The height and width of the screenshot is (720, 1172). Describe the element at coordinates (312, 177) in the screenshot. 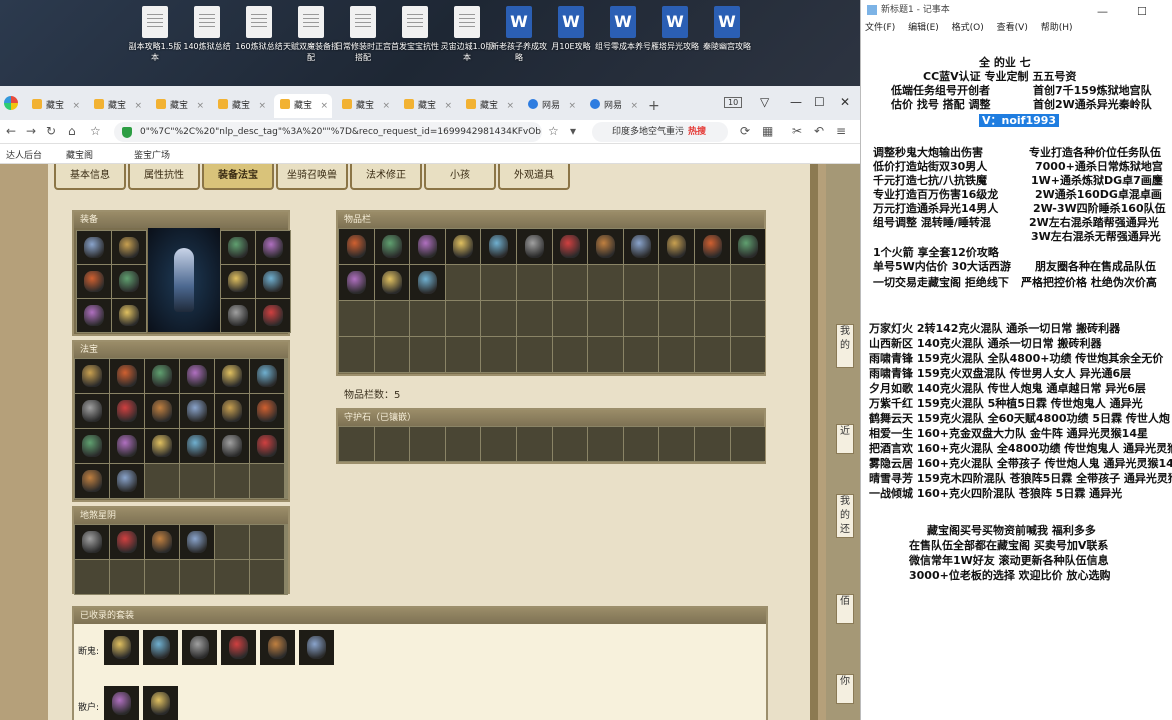

I see `game-tab: 坐骑召唤兽` at that location.